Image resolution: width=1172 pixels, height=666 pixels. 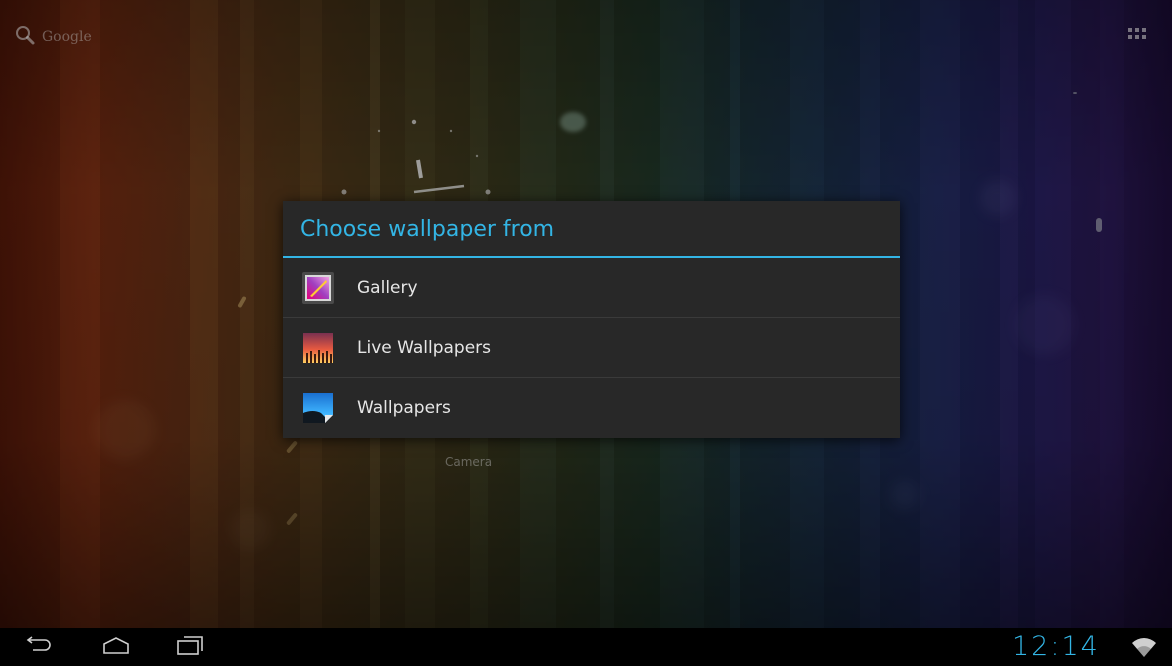 I want to click on option-label-gallery: Gallery, so click(x=387, y=287).